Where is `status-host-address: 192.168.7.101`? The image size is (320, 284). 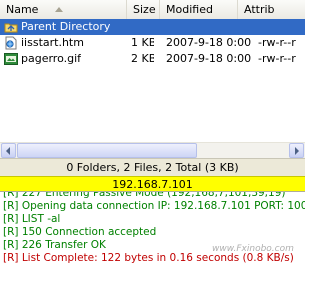 status-host-address: 192.168.7.101 is located at coordinates (152, 184).